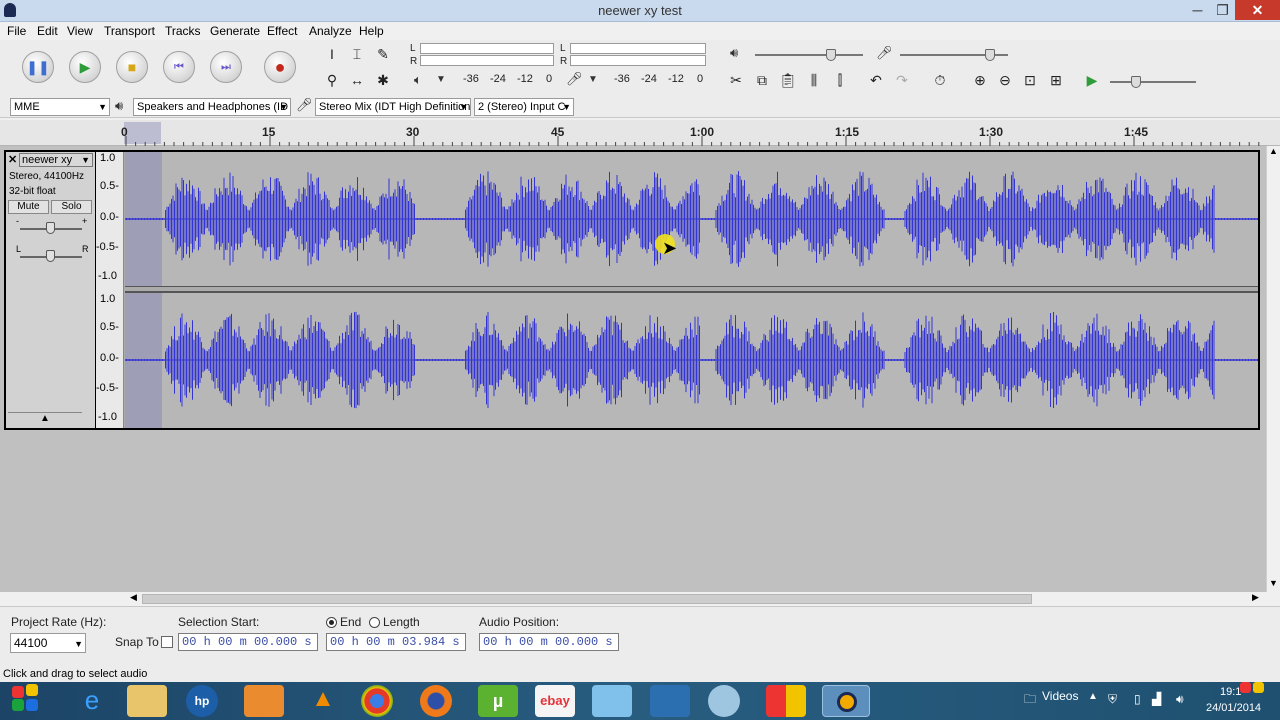  I want to click on close-button: ✕, so click(1257, 10).